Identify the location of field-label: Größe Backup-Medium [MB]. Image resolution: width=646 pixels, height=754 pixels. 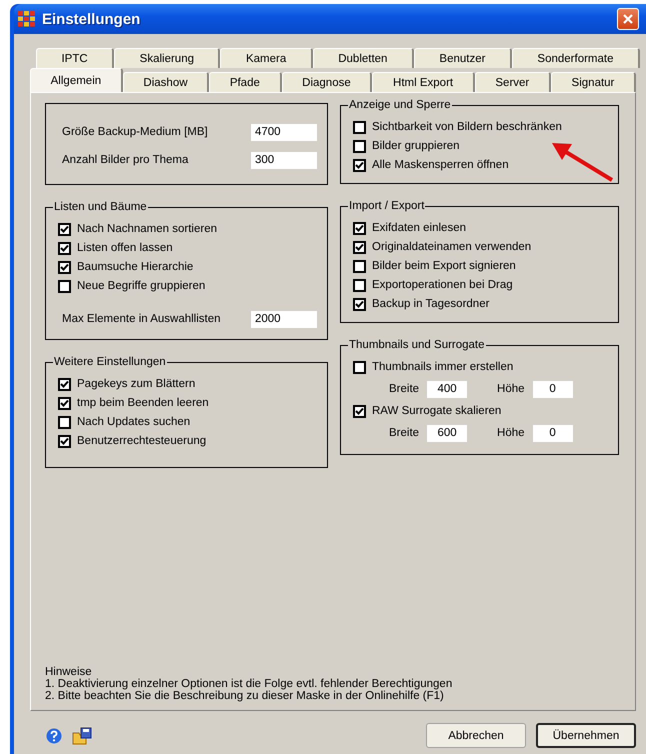
(135, 132).